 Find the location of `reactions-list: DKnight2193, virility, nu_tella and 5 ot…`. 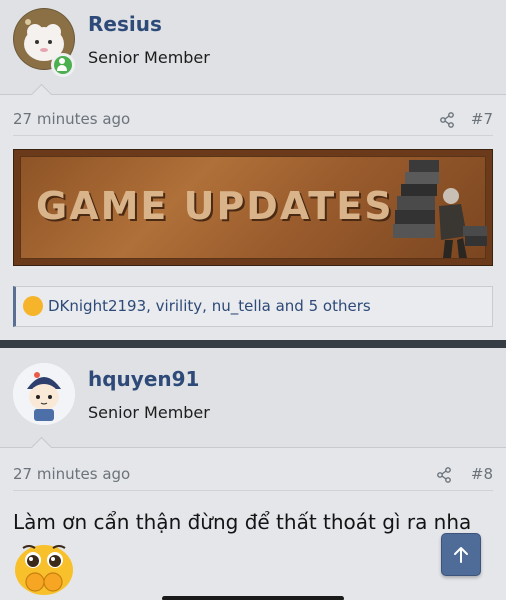

reactions-list: DKnight2193, virility, nu_tella and 5 ot… is located at coordinates (209, 306).